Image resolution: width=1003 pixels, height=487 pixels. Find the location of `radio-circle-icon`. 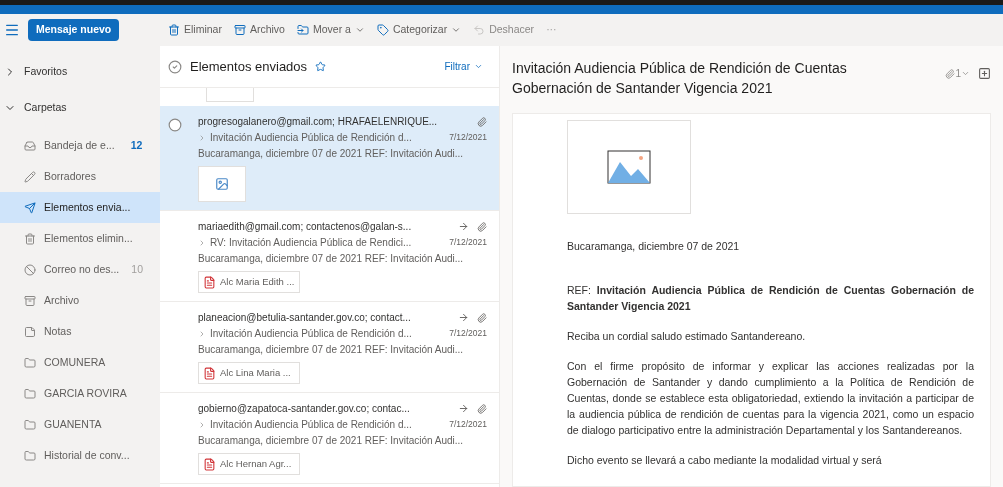

radio-circle-icon is located at coordinates (175, 125).